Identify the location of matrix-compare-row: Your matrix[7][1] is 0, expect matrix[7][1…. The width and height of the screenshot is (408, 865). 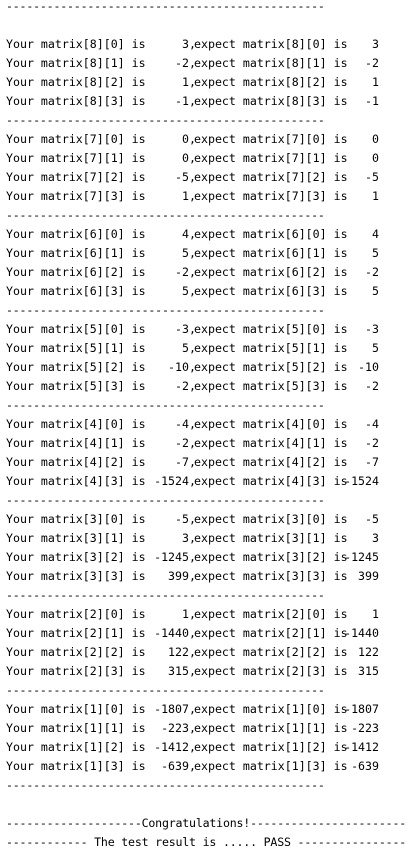
(192, 158).